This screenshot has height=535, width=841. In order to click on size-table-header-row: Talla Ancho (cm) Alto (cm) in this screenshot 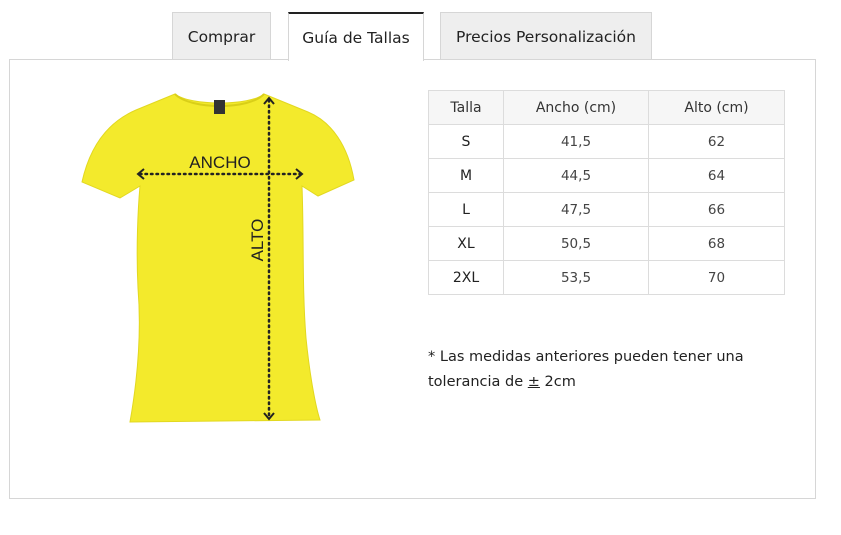, I will do `click(606, 107)`.